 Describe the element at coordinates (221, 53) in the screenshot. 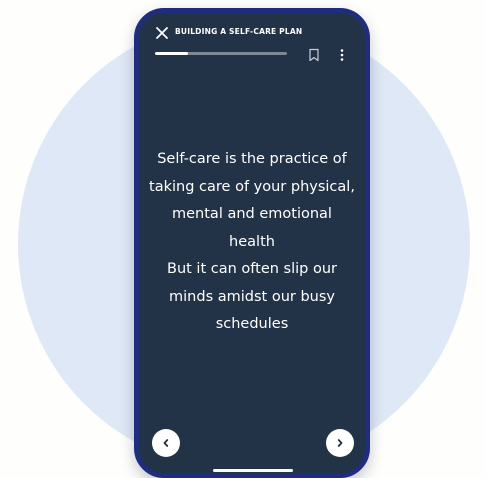

I see `progress-bar` at that location.